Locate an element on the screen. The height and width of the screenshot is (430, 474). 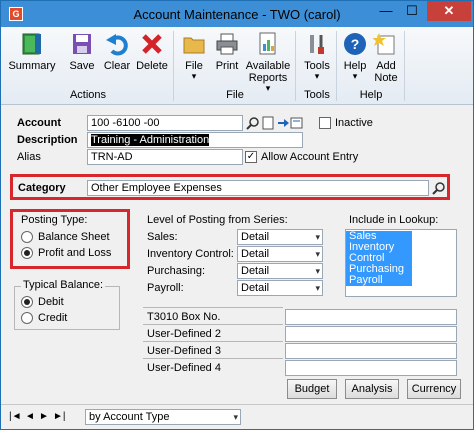
available-reports-button: Available Reports ▾ is located at coordinates (268, 62).